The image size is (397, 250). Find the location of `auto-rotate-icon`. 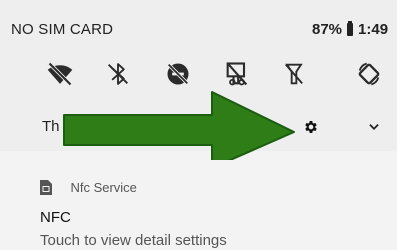

auto-rotate-icon is located at coordinates (369, 74).